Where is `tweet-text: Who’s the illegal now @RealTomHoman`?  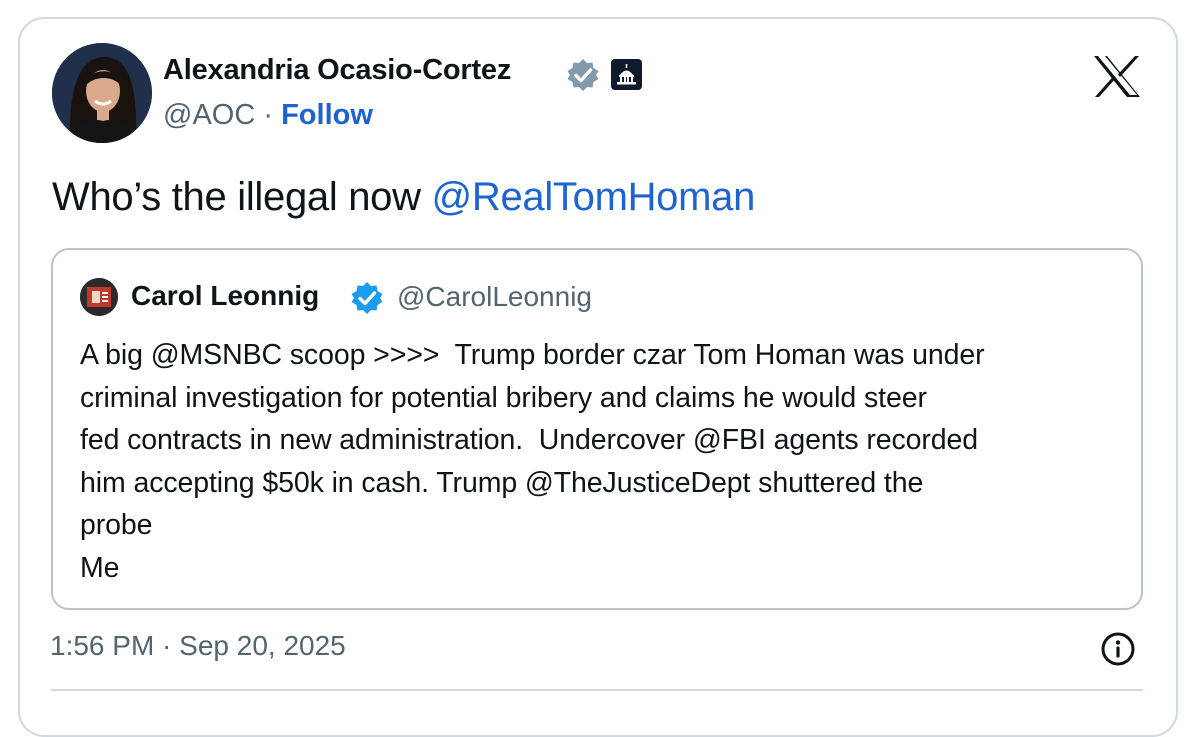
tweet-text: Who’s the illegal now @RealTomHoman is located at coordinates (403, 197).